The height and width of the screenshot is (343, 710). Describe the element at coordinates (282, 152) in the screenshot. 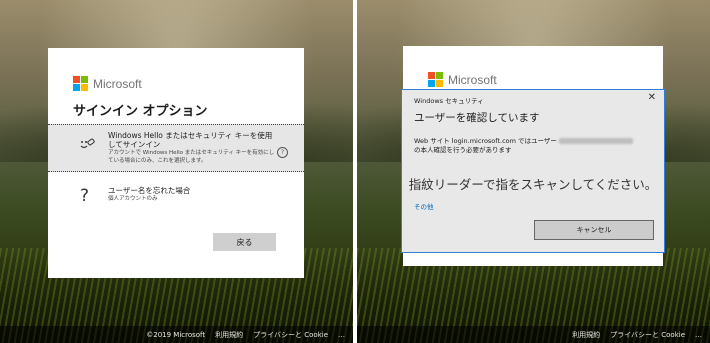

I see `help-icon: ?` at that location.